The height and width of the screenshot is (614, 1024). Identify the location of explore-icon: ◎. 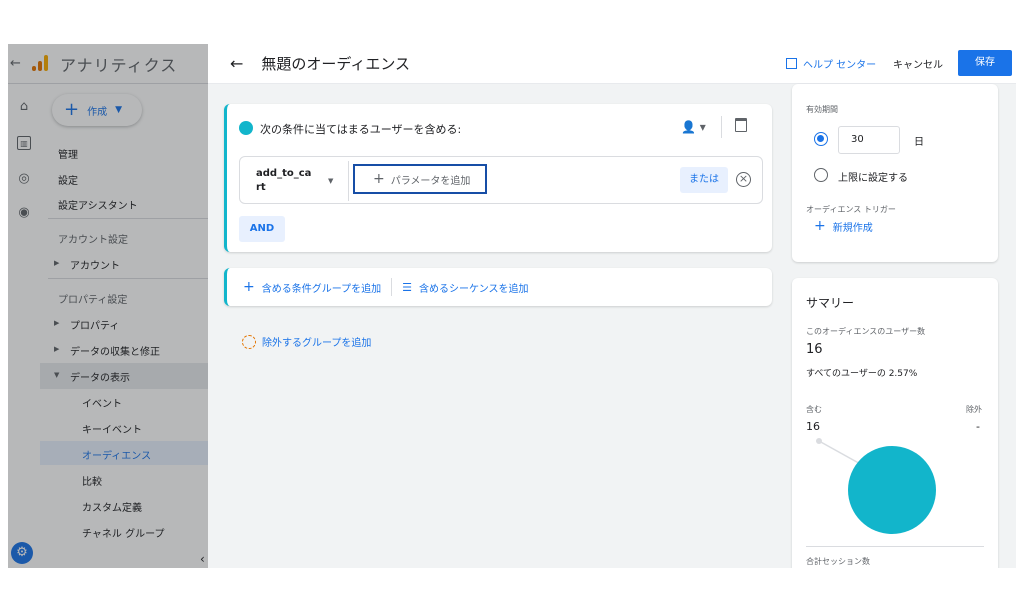
(24, 179).